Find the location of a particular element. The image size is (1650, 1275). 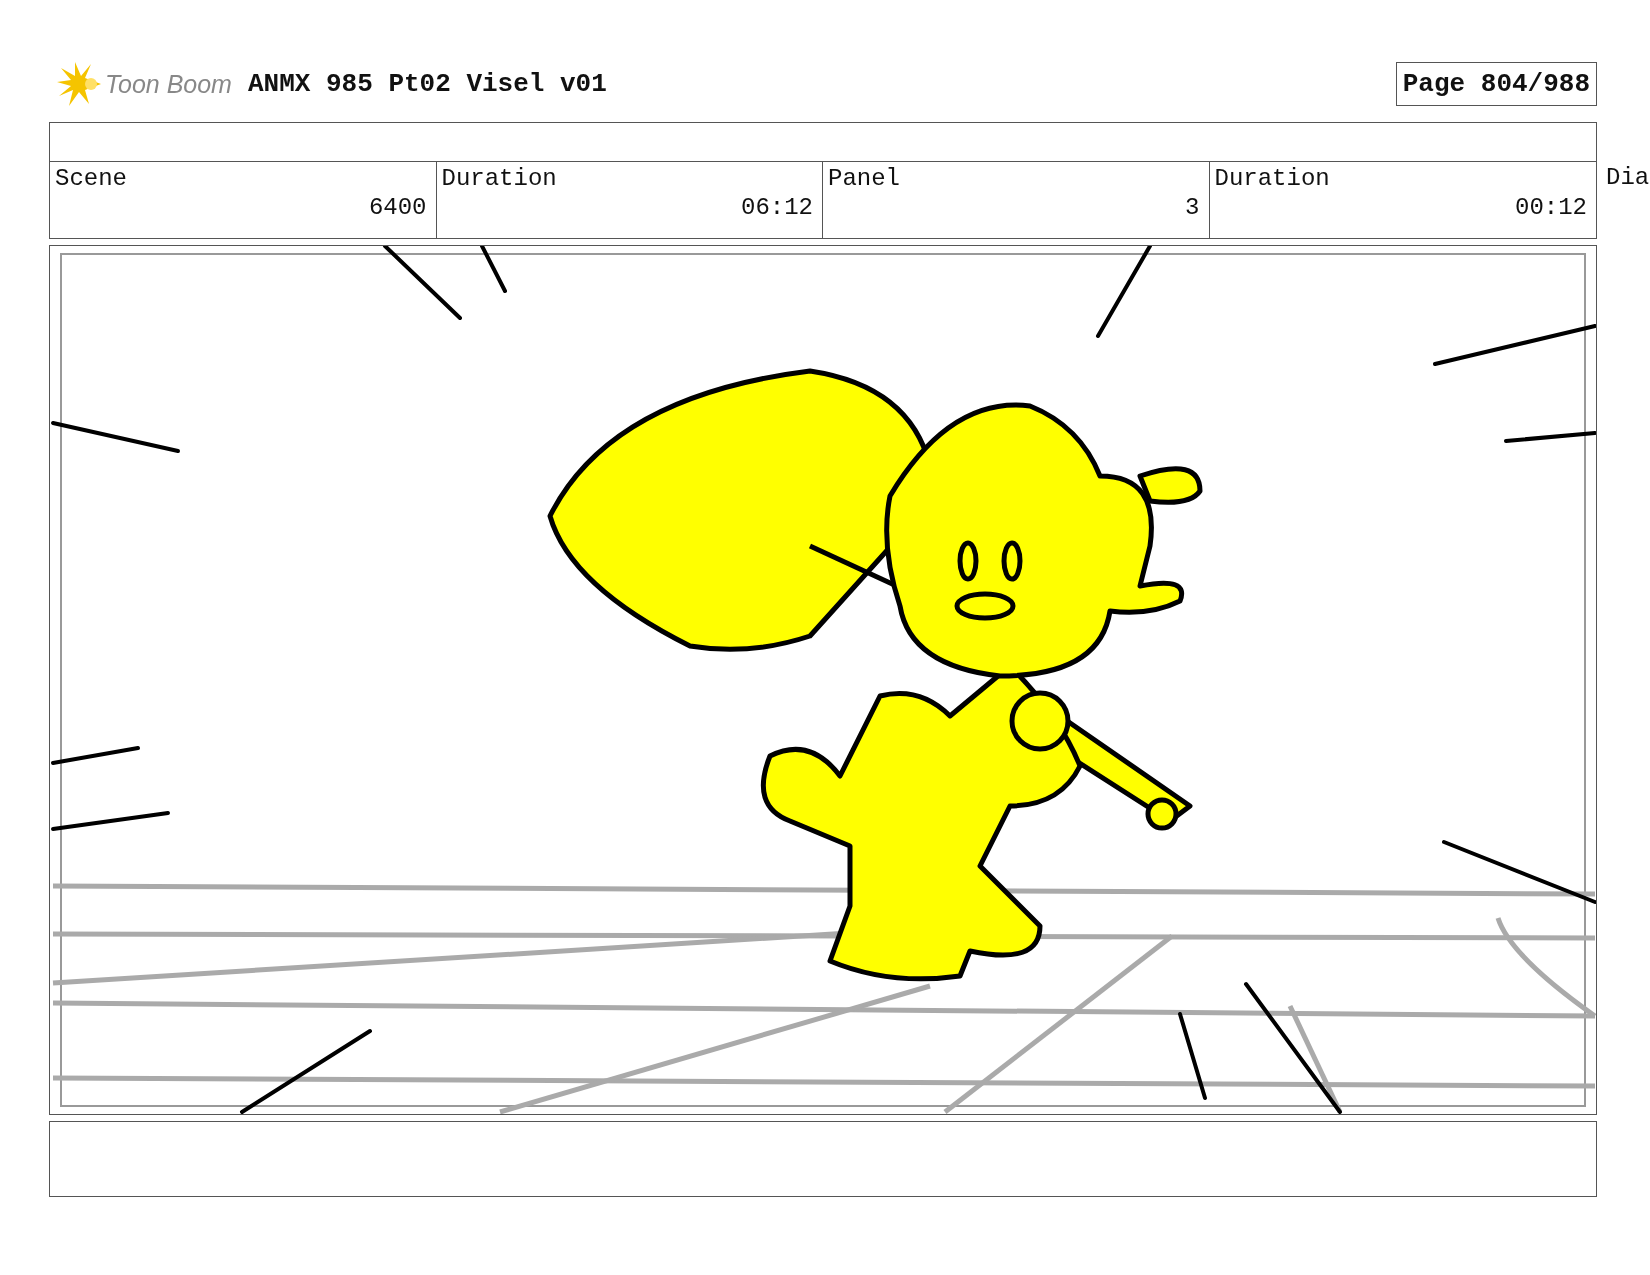

page-number: Page 804/988 is located at coordinates (1496, 84).